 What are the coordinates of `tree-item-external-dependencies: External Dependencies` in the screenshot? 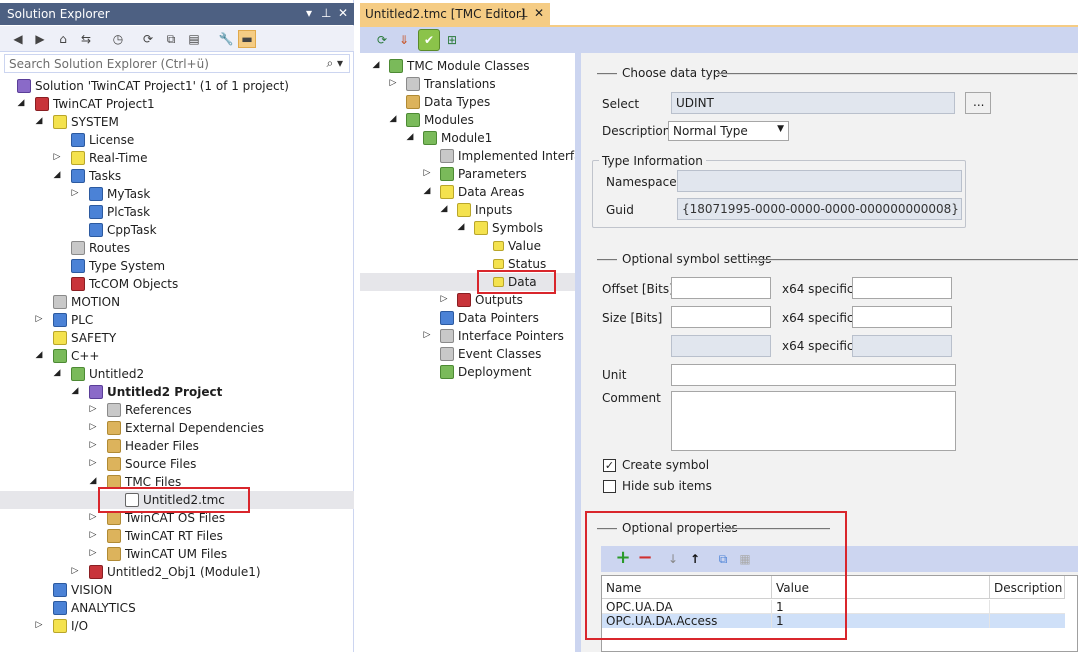 It's located at (185, 428).